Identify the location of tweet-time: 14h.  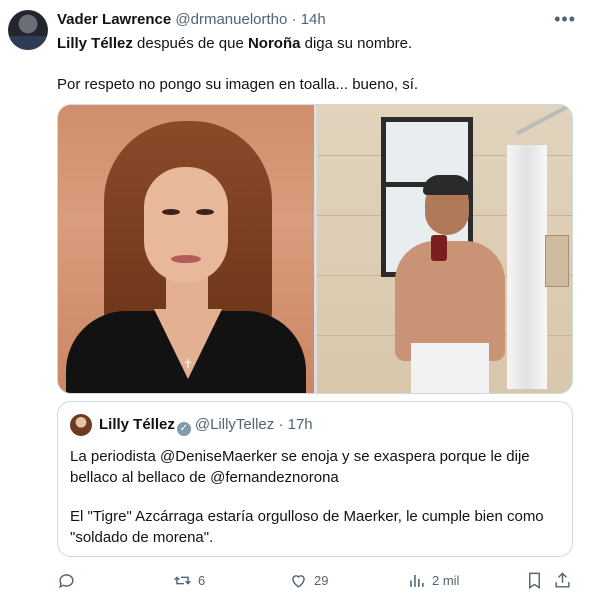
(313, 19).